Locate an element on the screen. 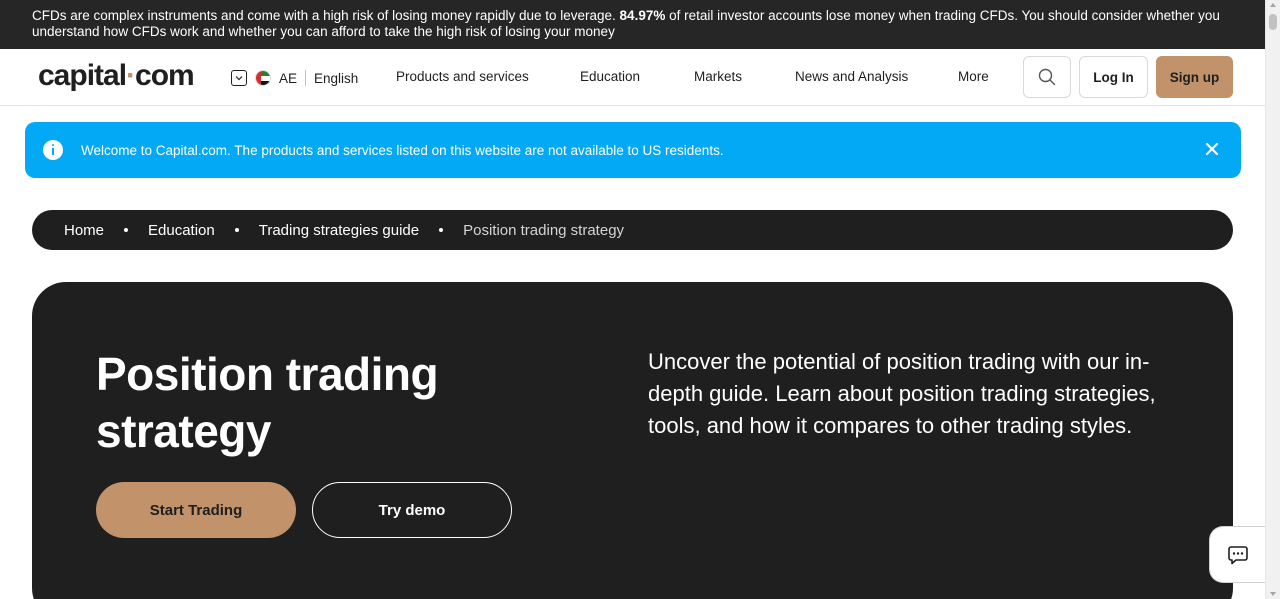 This screenshot has height=599, width=1280. capital-com-logo: capital·com is located at coordinates (116, 76).